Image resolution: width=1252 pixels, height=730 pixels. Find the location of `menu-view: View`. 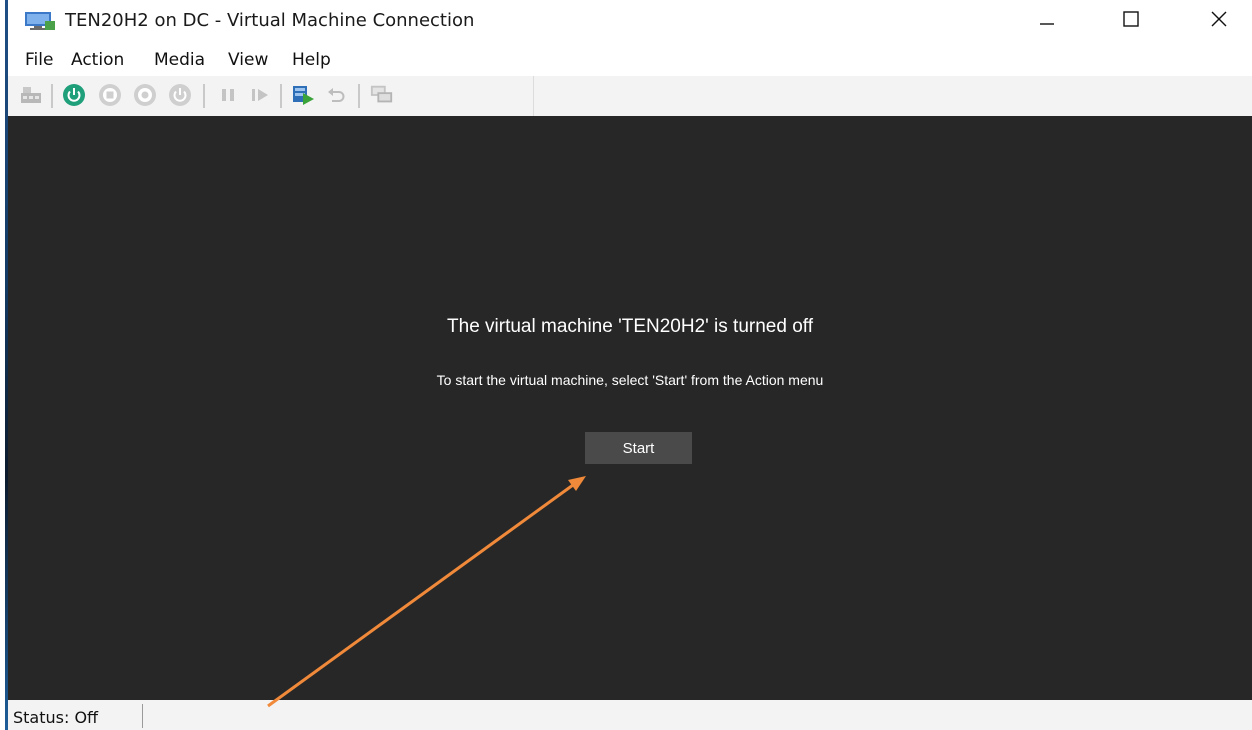

menu-view: View is located at coordinates (248, 60).